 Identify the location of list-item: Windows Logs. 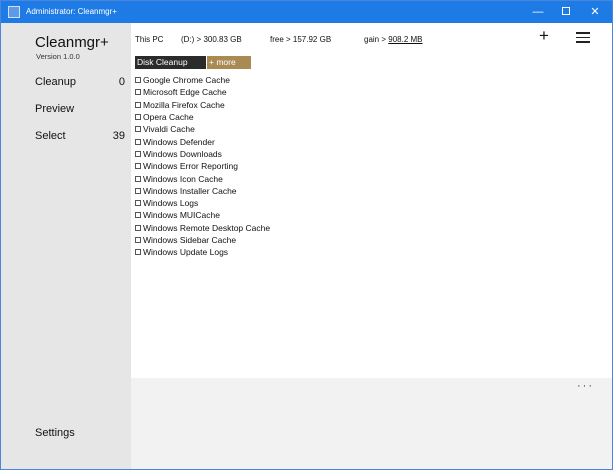
(202, 203).